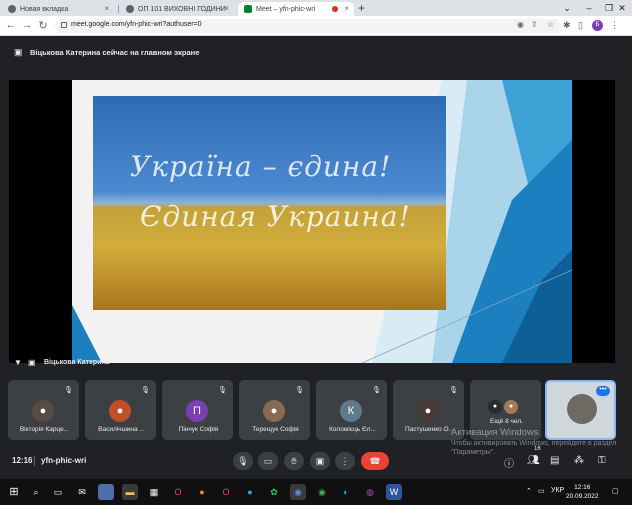  Describe the element at coordinates (579, 460) in the screenshot. I see `activities-icon: ⁂` at that location.